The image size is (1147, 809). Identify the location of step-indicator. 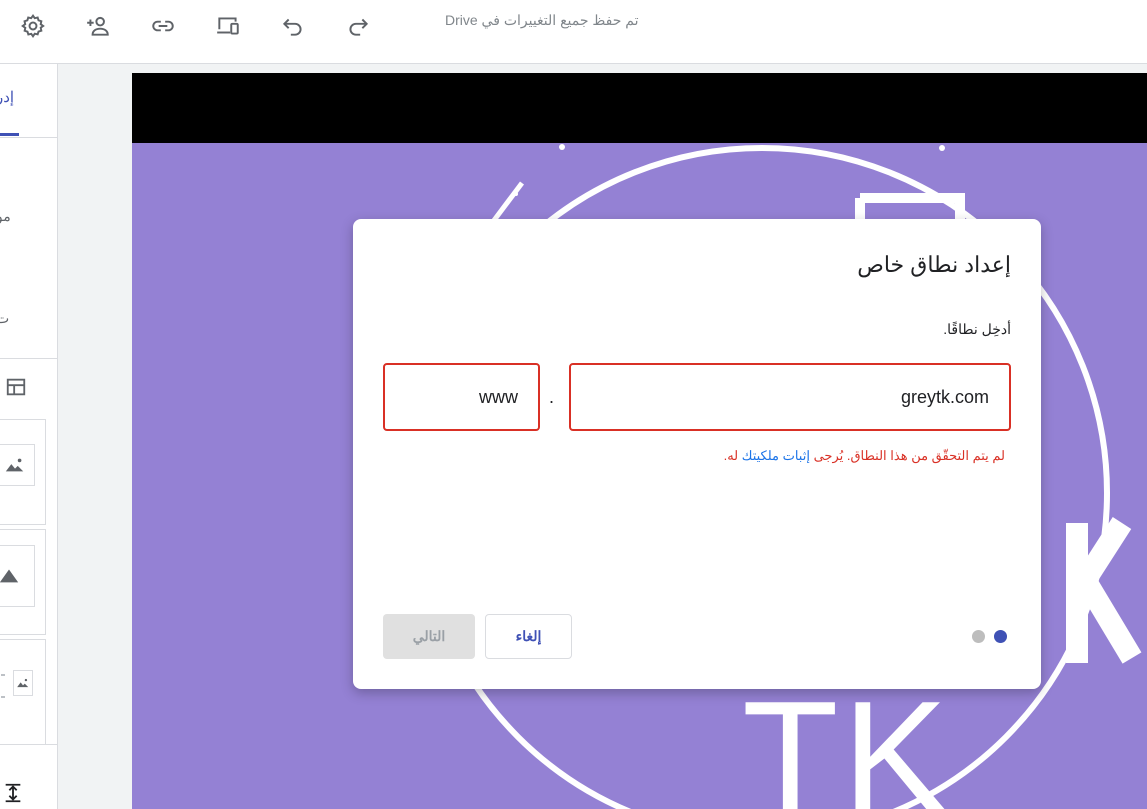
(989, 636).